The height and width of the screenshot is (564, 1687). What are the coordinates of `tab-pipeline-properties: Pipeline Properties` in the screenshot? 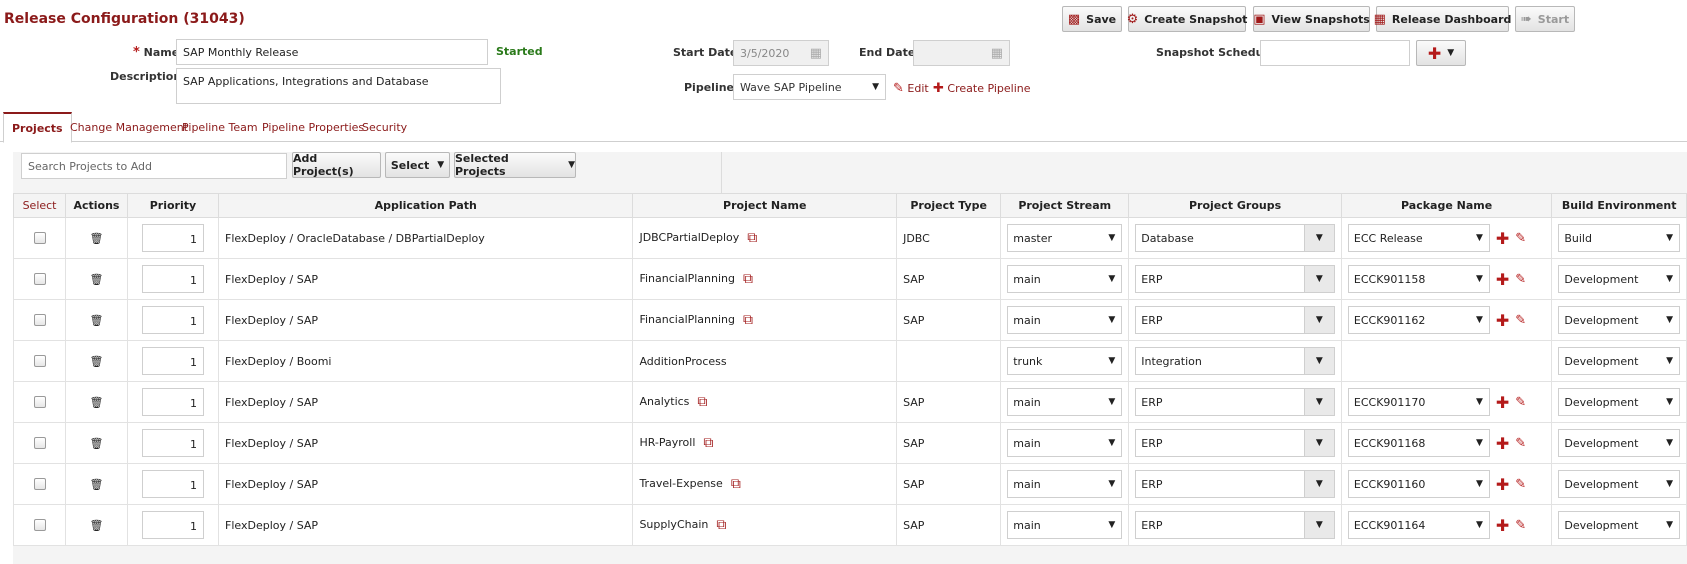 It's located at (313, 127).